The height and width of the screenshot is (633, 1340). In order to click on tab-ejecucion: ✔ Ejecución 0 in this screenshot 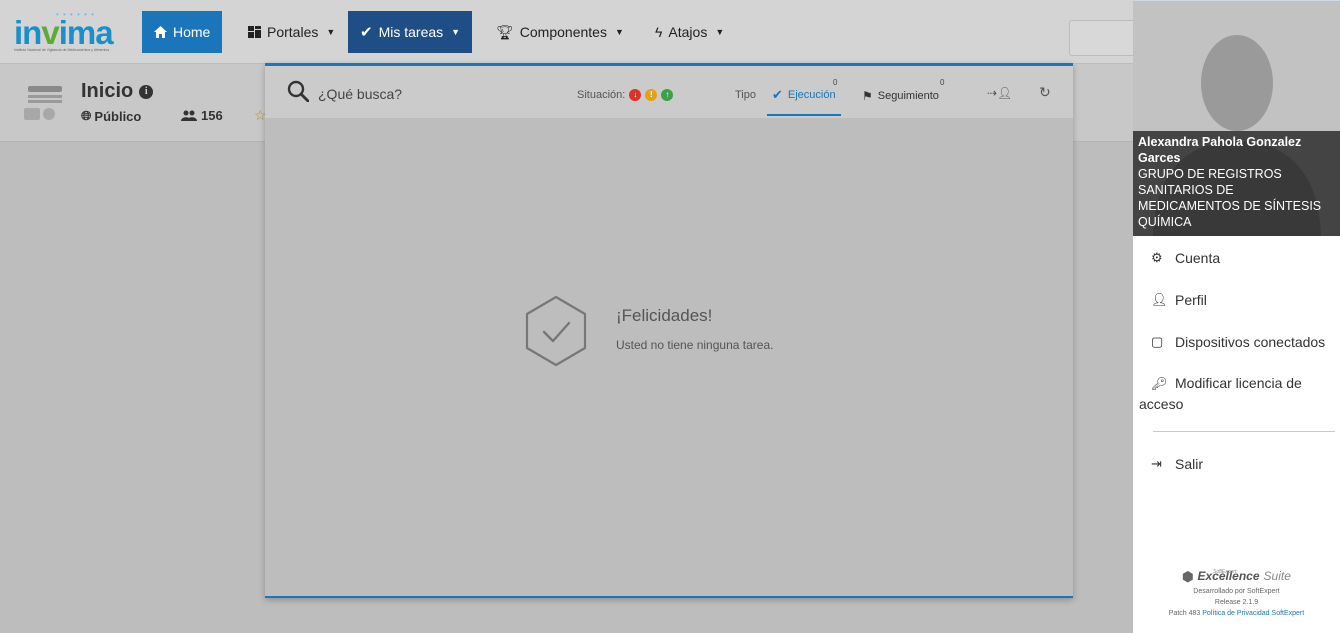, I will do `click(804, 96)`.